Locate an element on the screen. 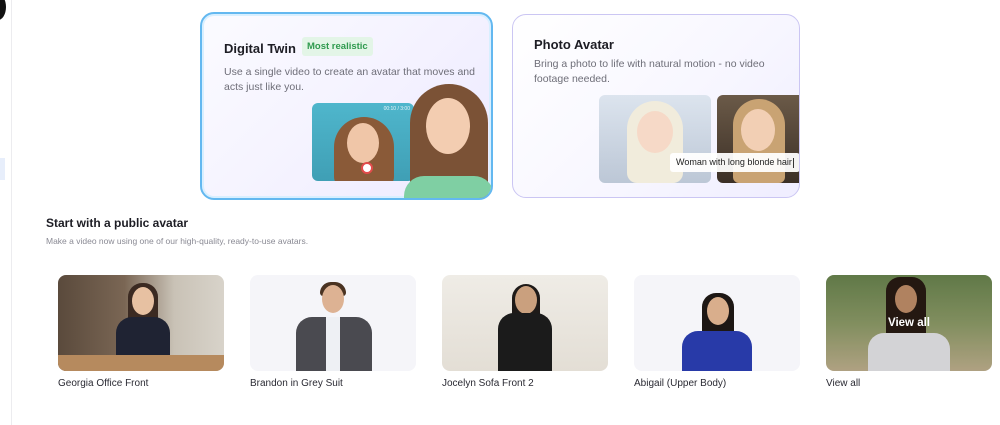  digital-twin-title: Digital Twin is located at coordinates (260, 48).